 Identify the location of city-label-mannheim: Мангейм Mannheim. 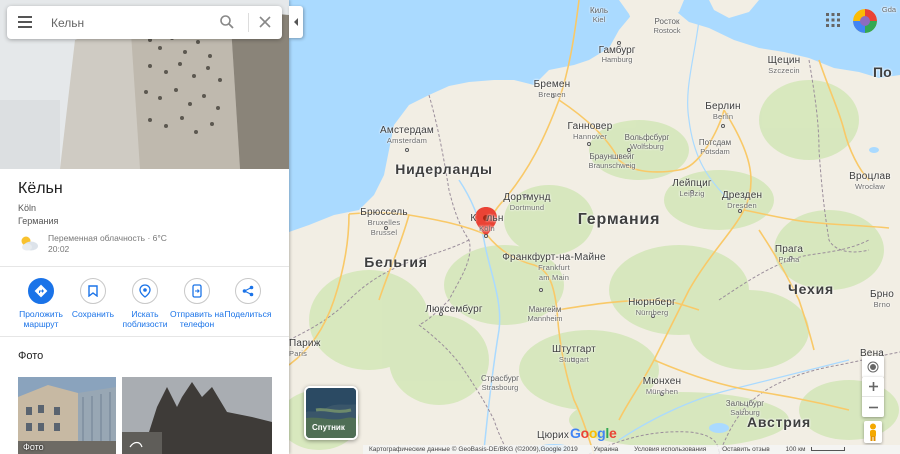
(545, 314).